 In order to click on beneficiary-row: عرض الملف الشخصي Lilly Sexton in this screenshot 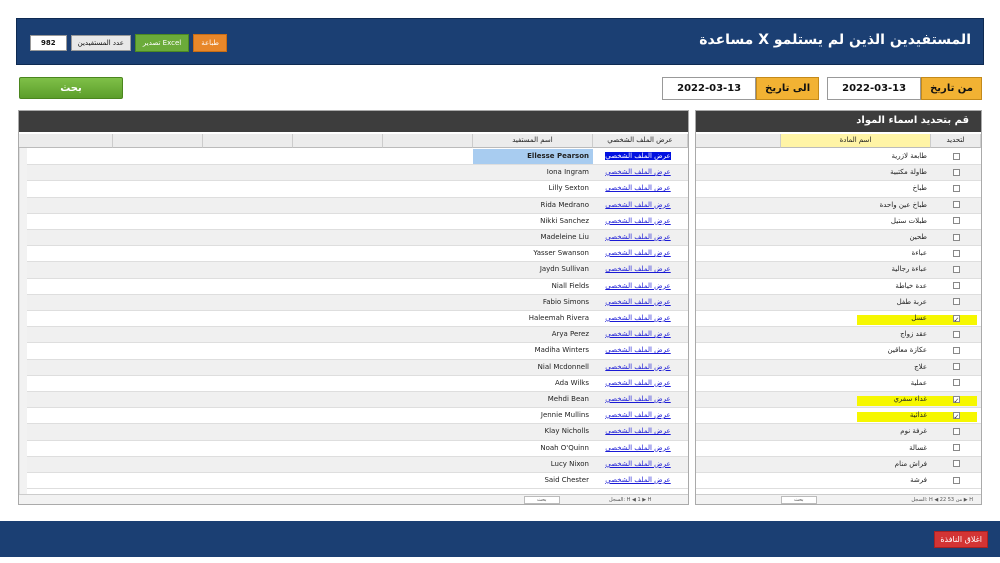, I will do `click(353, 189)`.